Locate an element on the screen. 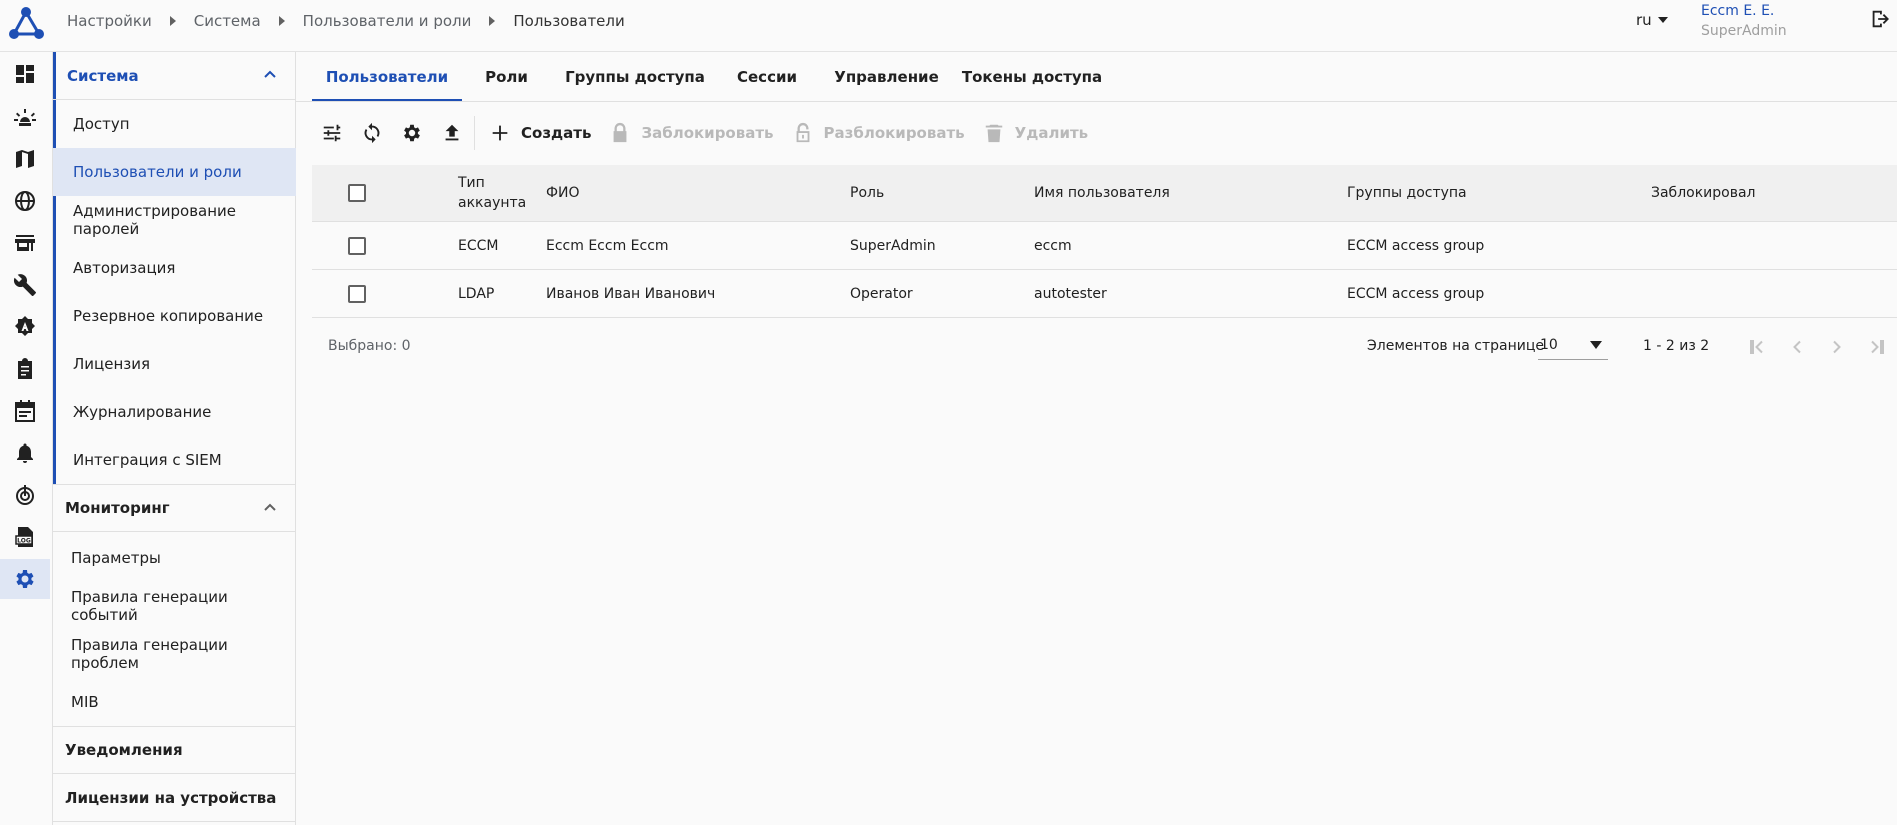 Image resolution: width=1897 pixels, height=825 pixels. cell-access-groups: ECCM access group is located at coordinates (1416, 245).